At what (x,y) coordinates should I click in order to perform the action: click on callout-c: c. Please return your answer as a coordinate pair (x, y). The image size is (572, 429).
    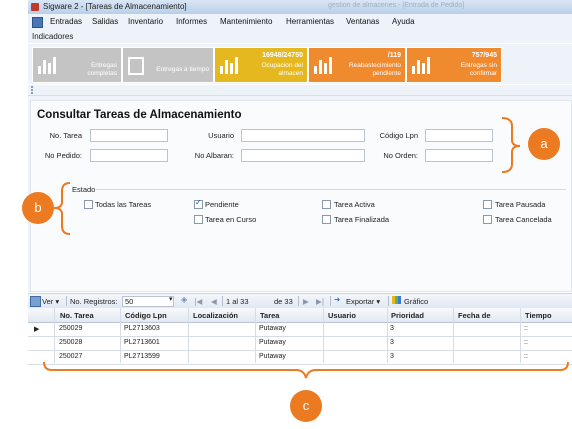
    Looking at the image, I should click on (306, 406).